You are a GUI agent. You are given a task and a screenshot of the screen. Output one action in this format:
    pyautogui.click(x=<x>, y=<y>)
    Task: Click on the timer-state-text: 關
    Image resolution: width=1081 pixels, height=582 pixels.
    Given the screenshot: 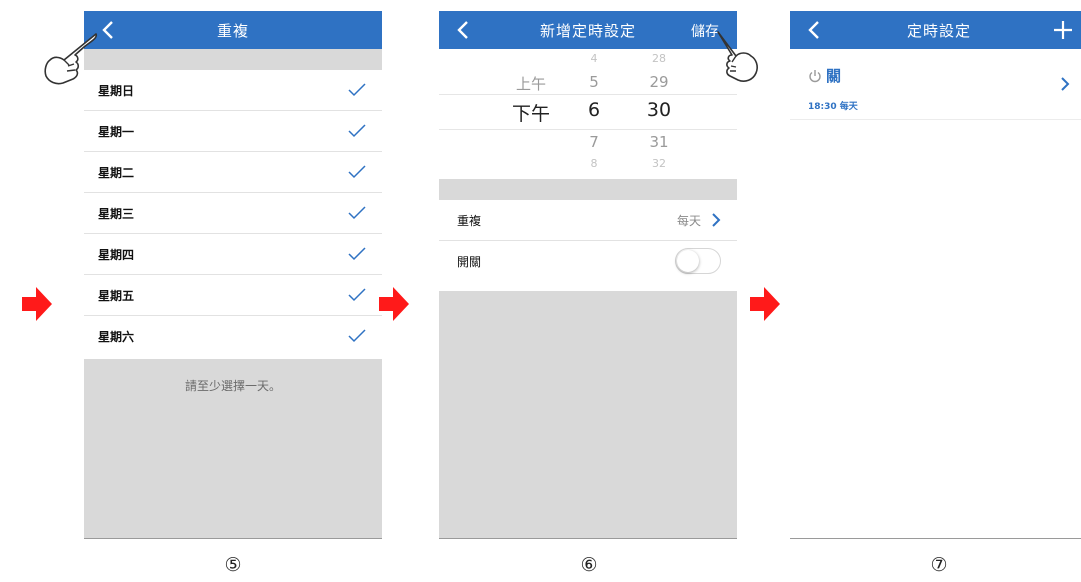 What is the action you would take?
    pyautogui.click(x=834, y=76)
    